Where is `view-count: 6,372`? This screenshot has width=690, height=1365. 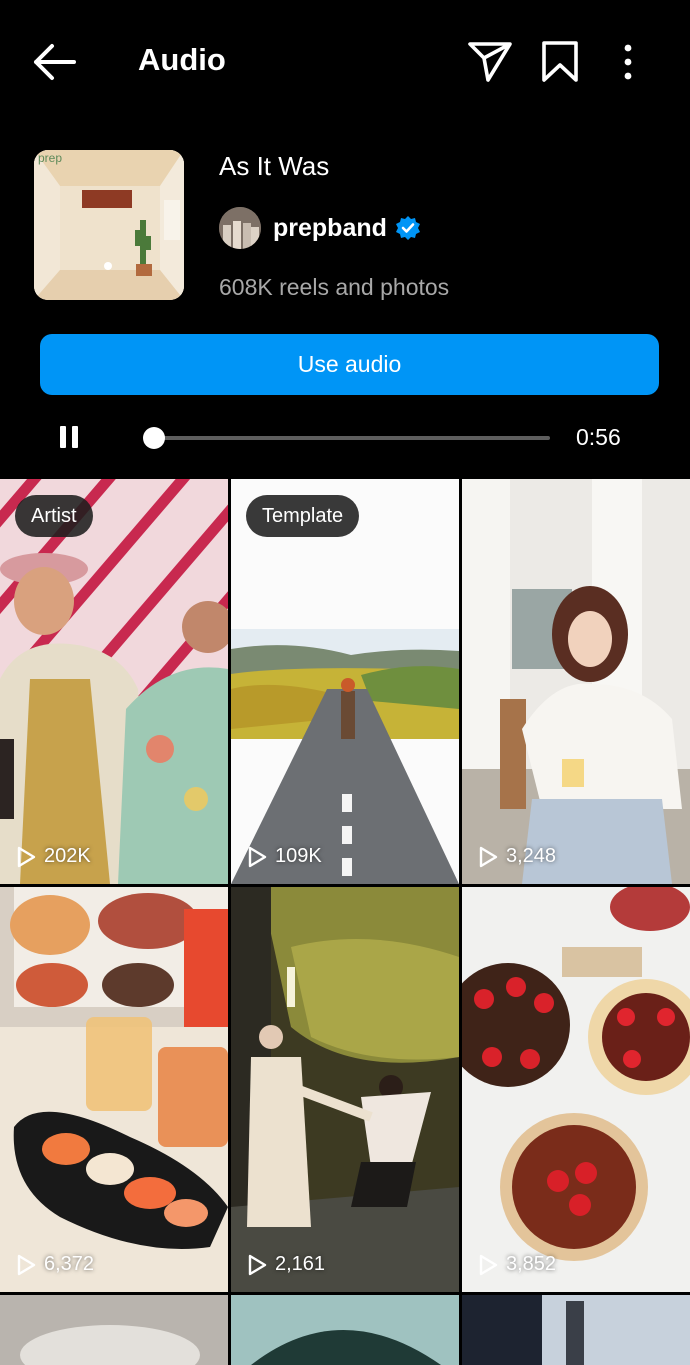
view-count: 6,372 is located at coordinates (55, 1264).